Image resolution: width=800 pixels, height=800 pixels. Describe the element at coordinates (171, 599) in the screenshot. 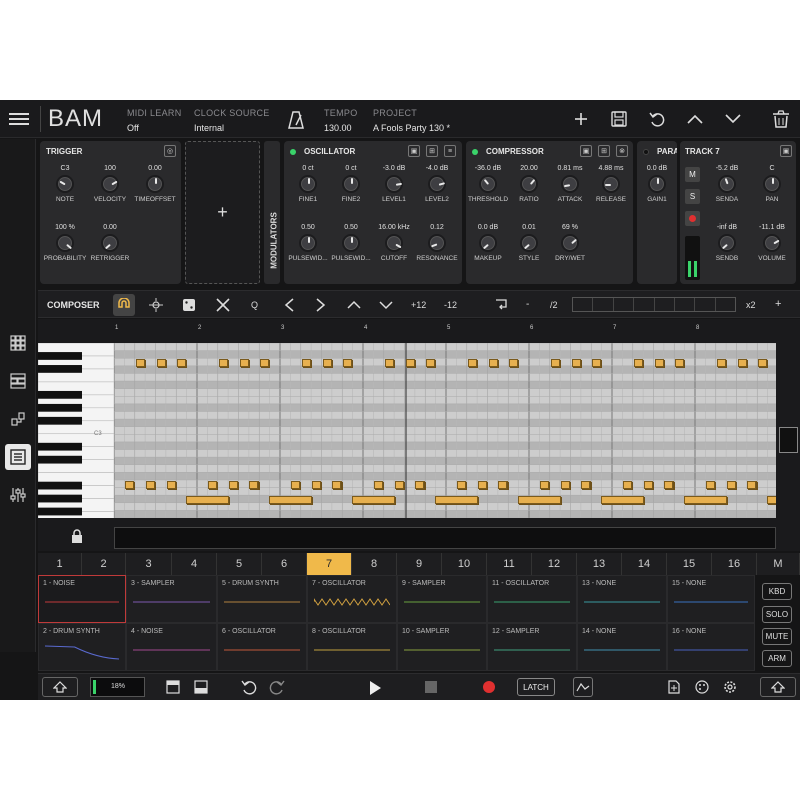

I see `clip-cell: 3 - SAMPLER` at that location.